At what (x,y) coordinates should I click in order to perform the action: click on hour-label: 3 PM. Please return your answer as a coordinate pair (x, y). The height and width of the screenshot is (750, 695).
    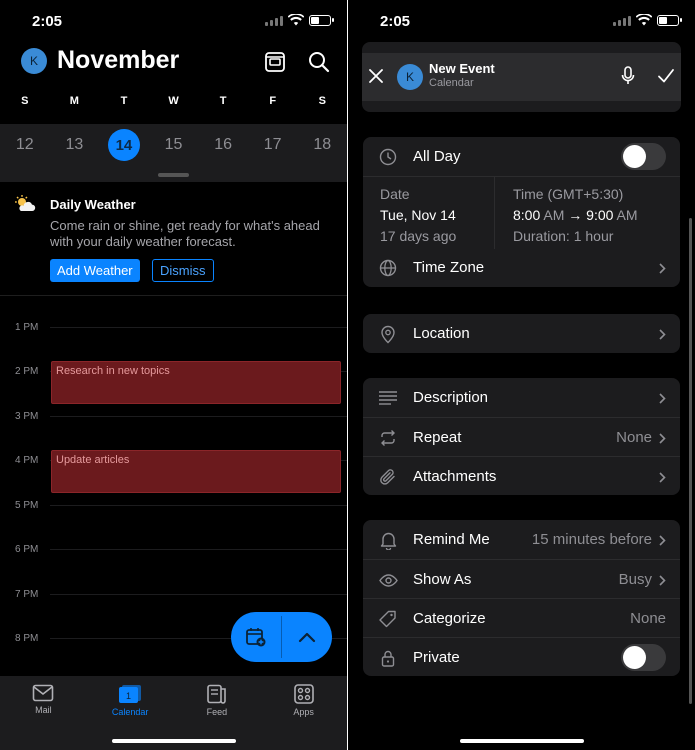
    Looking at the image, I should click on (27, 416).